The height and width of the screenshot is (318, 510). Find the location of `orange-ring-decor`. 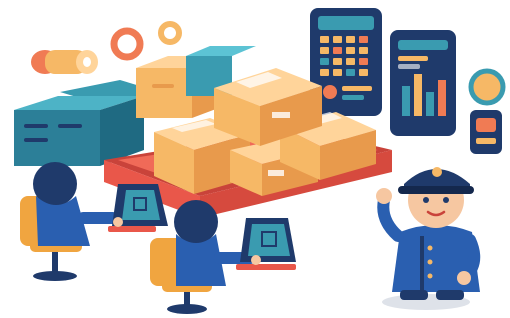

orange-ring-decor is located at coordinates (127, 44).